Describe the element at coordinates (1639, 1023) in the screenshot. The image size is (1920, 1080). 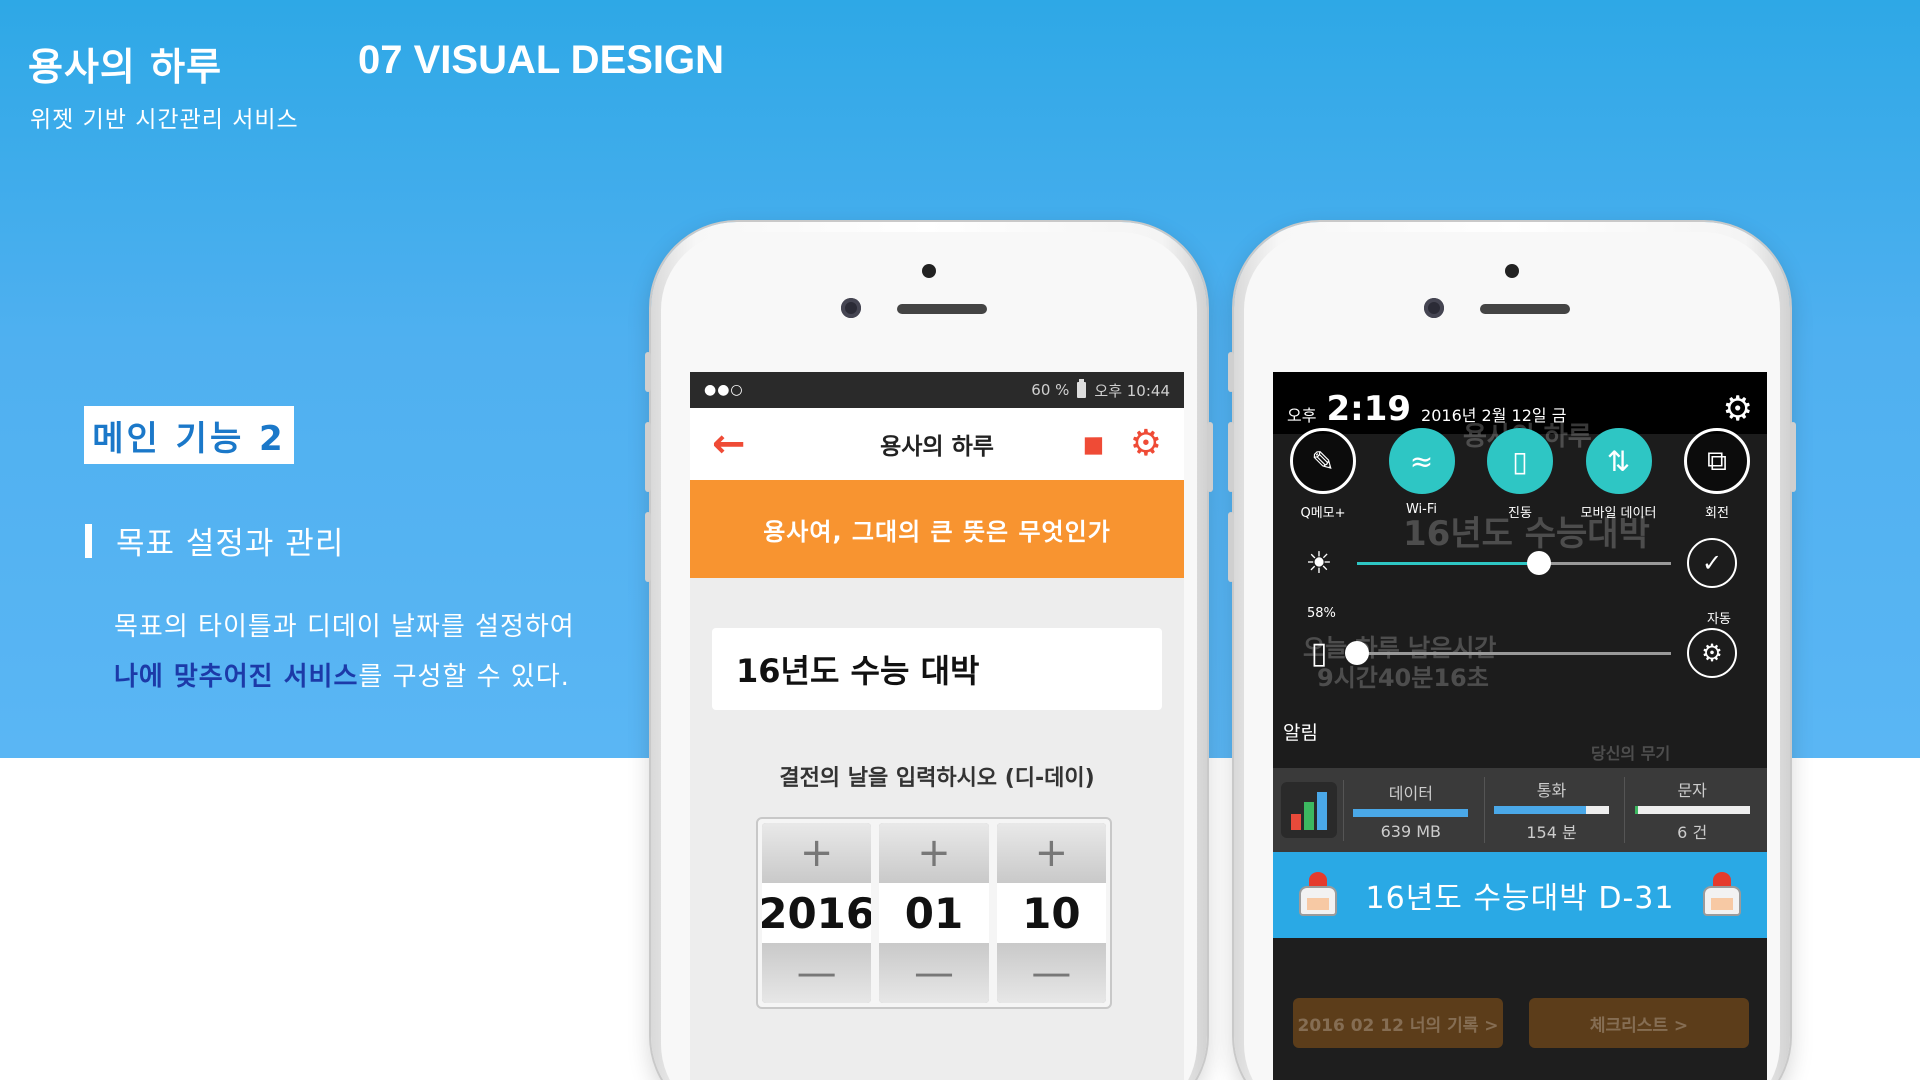
I see `ghost-checklist-button: 체크리스트 >` at that location.